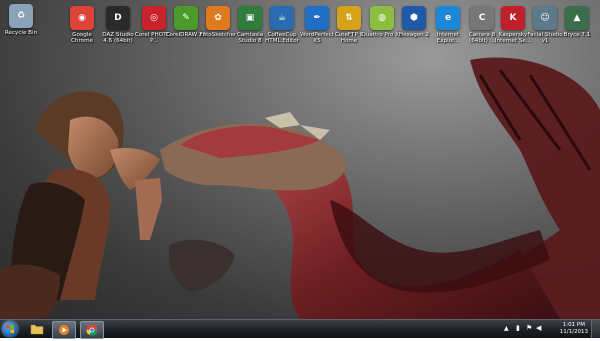  I want to click on bryce-icon: ▲, so click(577, 18).